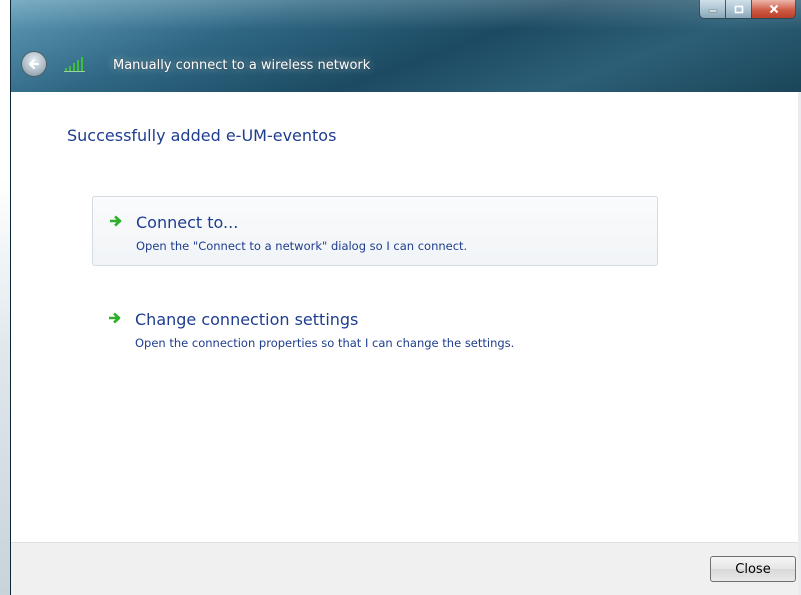 The width and height of the screenshot is (801, 595). I want to click on close-icon, so click(773, 9).